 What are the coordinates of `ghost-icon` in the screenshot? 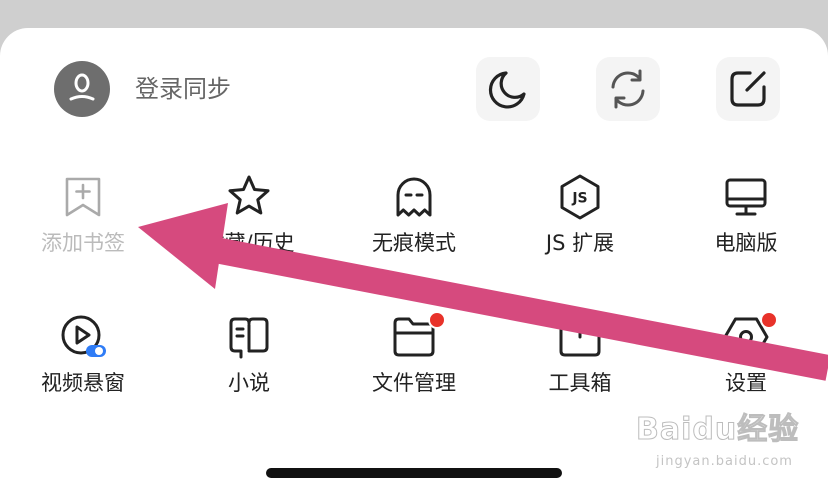 It's located at (414, 197).